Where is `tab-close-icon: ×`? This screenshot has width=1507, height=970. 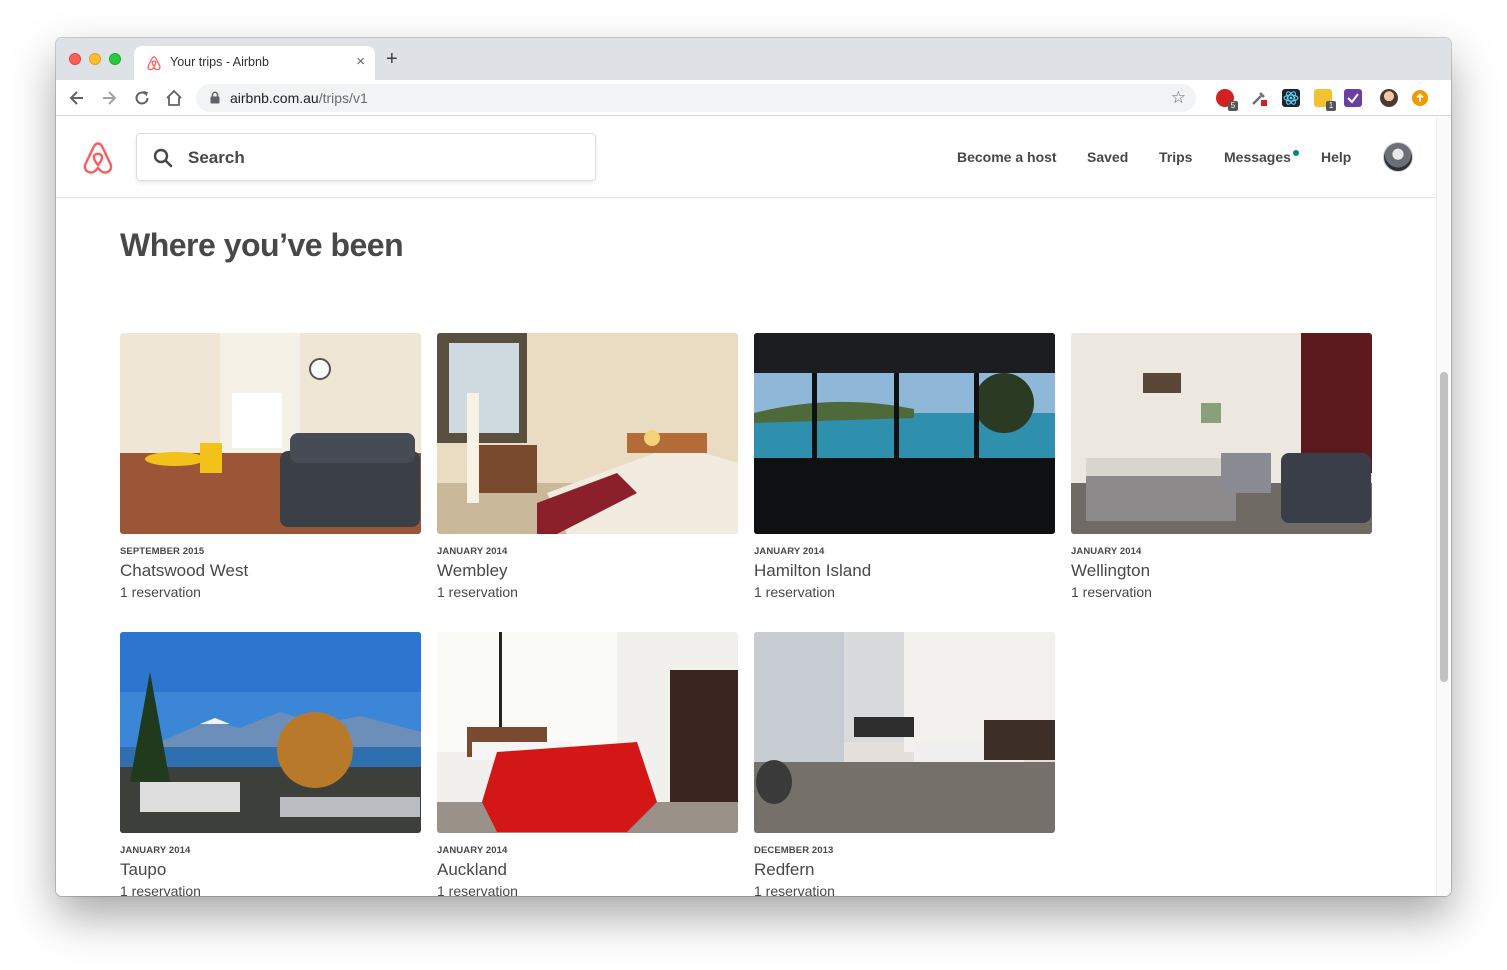 tab-close-icon: × is located at coordinates (360, 61).